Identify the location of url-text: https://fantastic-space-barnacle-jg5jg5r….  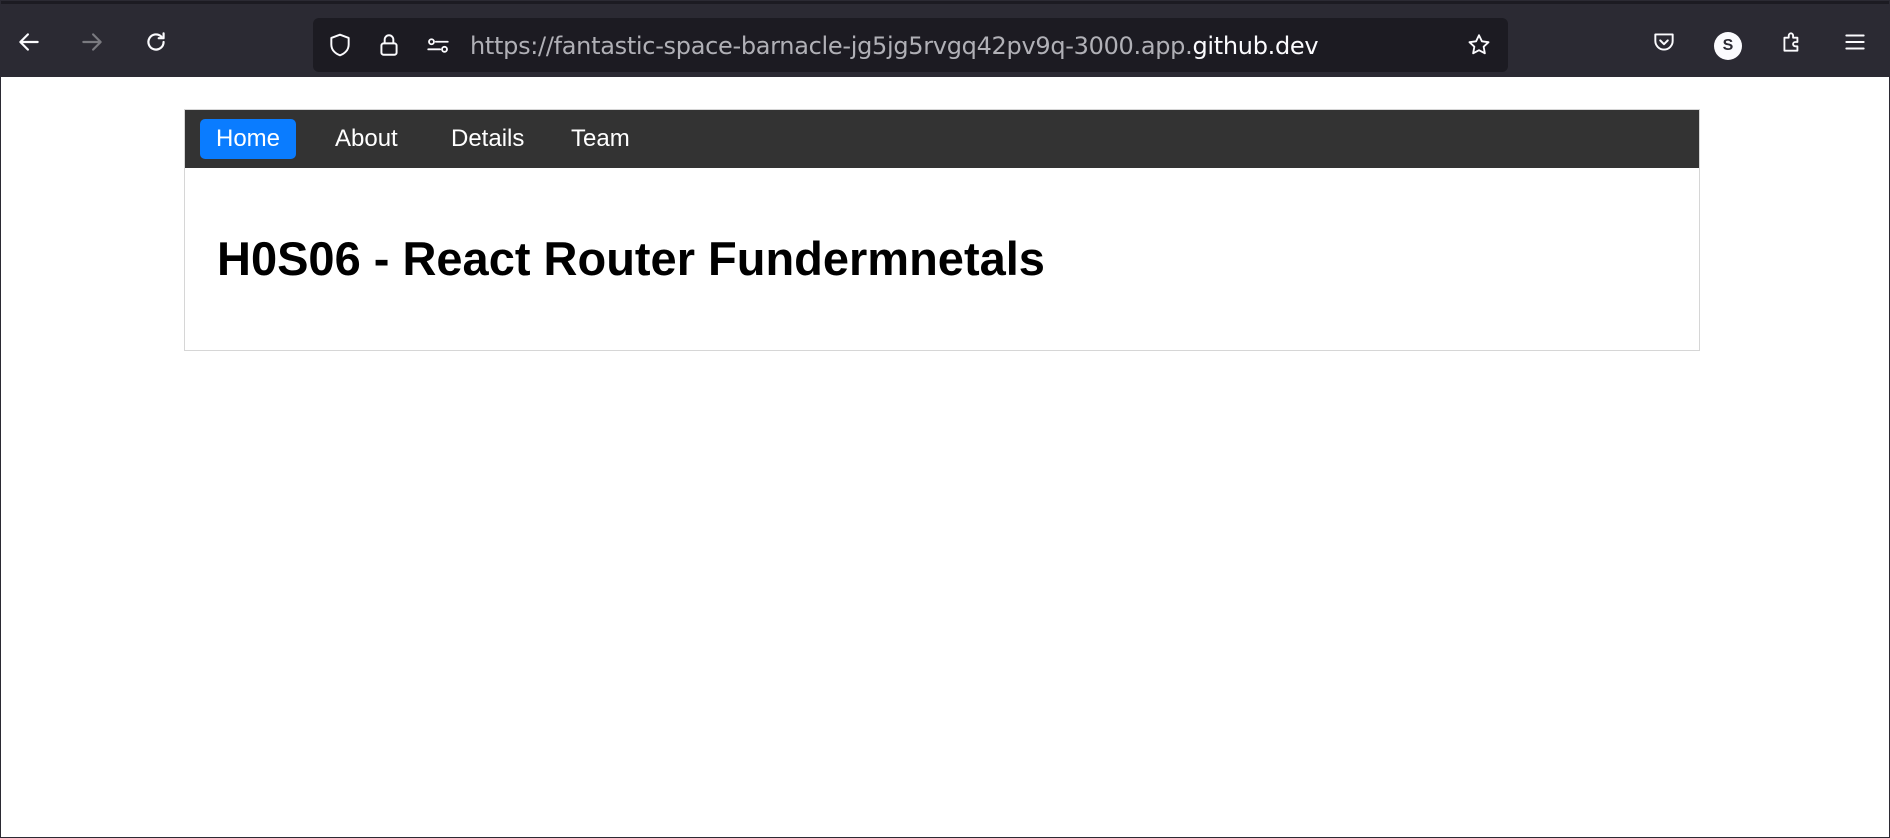
(894, 46).